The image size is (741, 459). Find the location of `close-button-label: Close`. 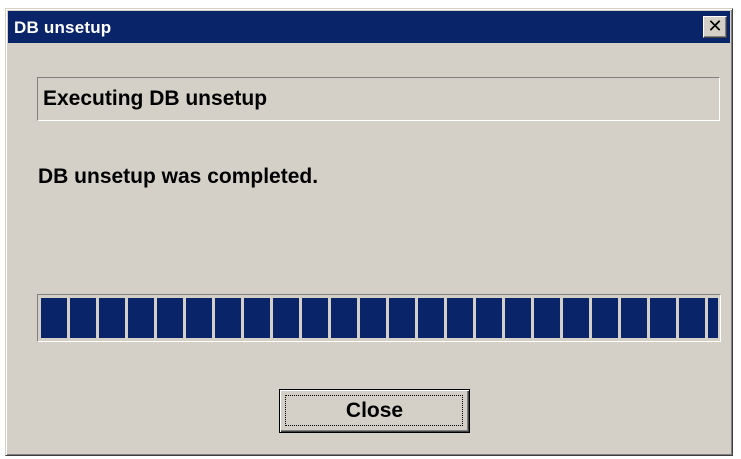

close-button-label: Close is located at coordinates (374, 410).